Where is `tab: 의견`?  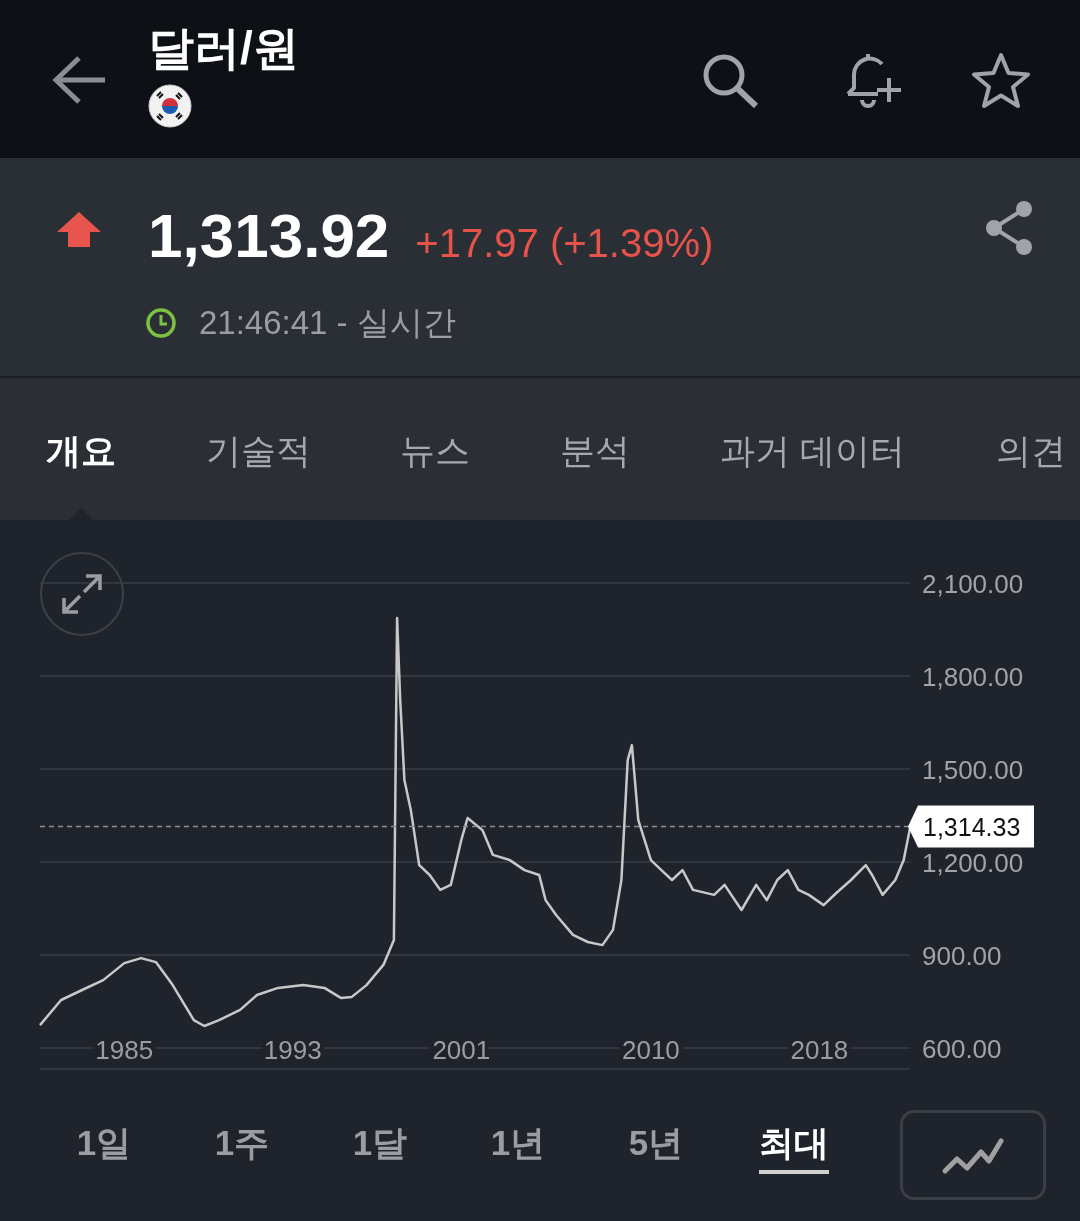 tab: 의견 is located at coordinates (1031, 451).